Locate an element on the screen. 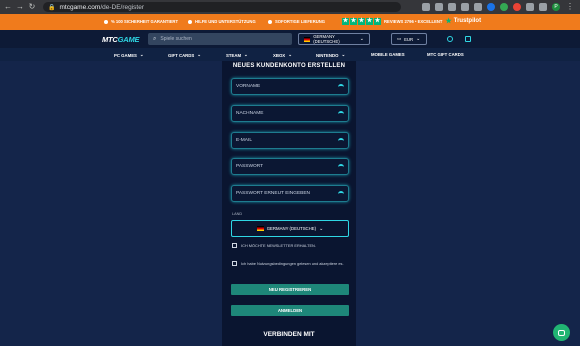  banner-support: HILFE UND UNTERSTÜTZUNG is located at coordinates (222, 21).